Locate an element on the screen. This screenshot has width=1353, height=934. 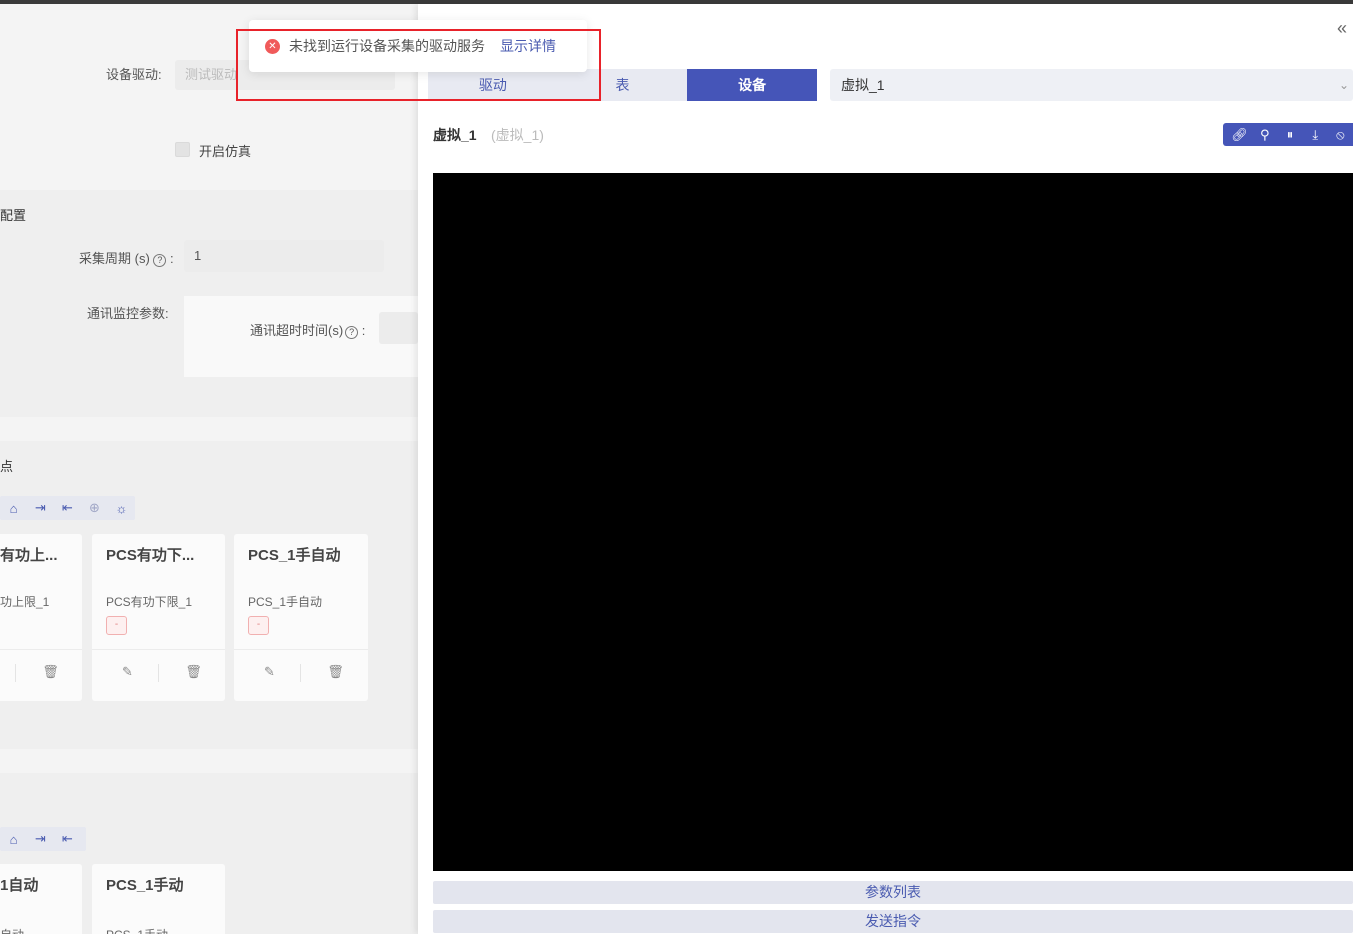
point-card: 1自动 自动 is located at coordinates (41, 899).